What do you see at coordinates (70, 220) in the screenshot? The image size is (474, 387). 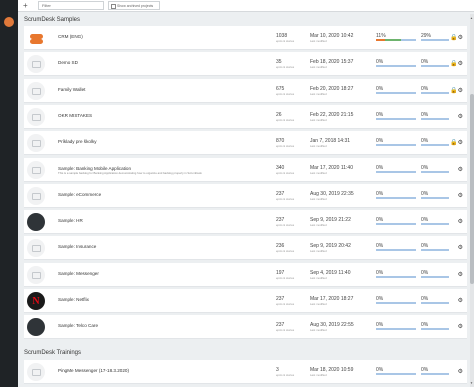 I see `project-name: Sample: HR` at bounding box center [70, 220].